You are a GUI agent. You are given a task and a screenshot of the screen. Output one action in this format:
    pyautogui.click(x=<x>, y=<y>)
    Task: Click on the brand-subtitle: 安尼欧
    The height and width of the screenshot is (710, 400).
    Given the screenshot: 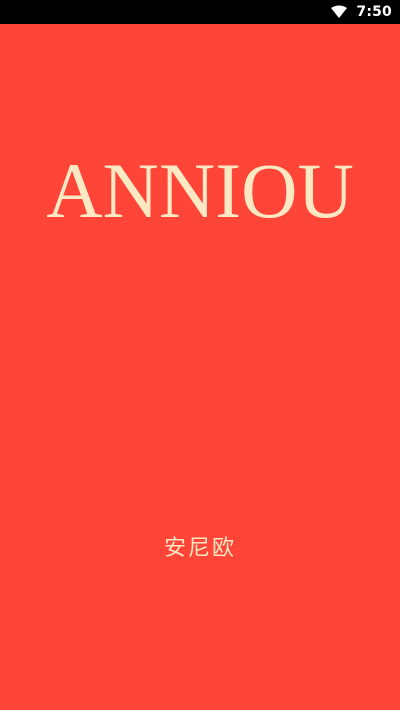 What is the action you would take?
    pyautogui.click(x=199, y=548)
    